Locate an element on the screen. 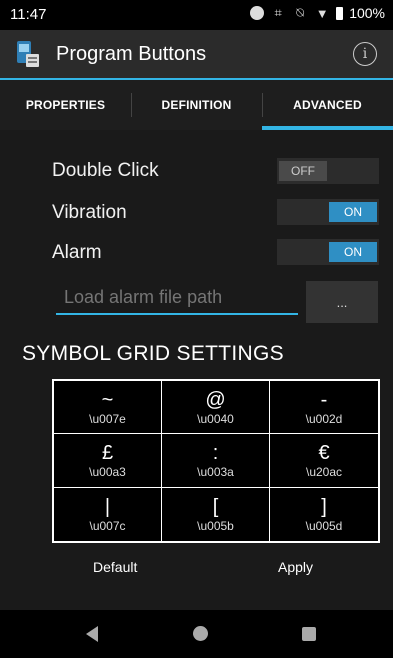 The image size is (393, 658). symbol-grid-title: SYMBOL GRID SETTINGS is located at coordinates (153, 353).